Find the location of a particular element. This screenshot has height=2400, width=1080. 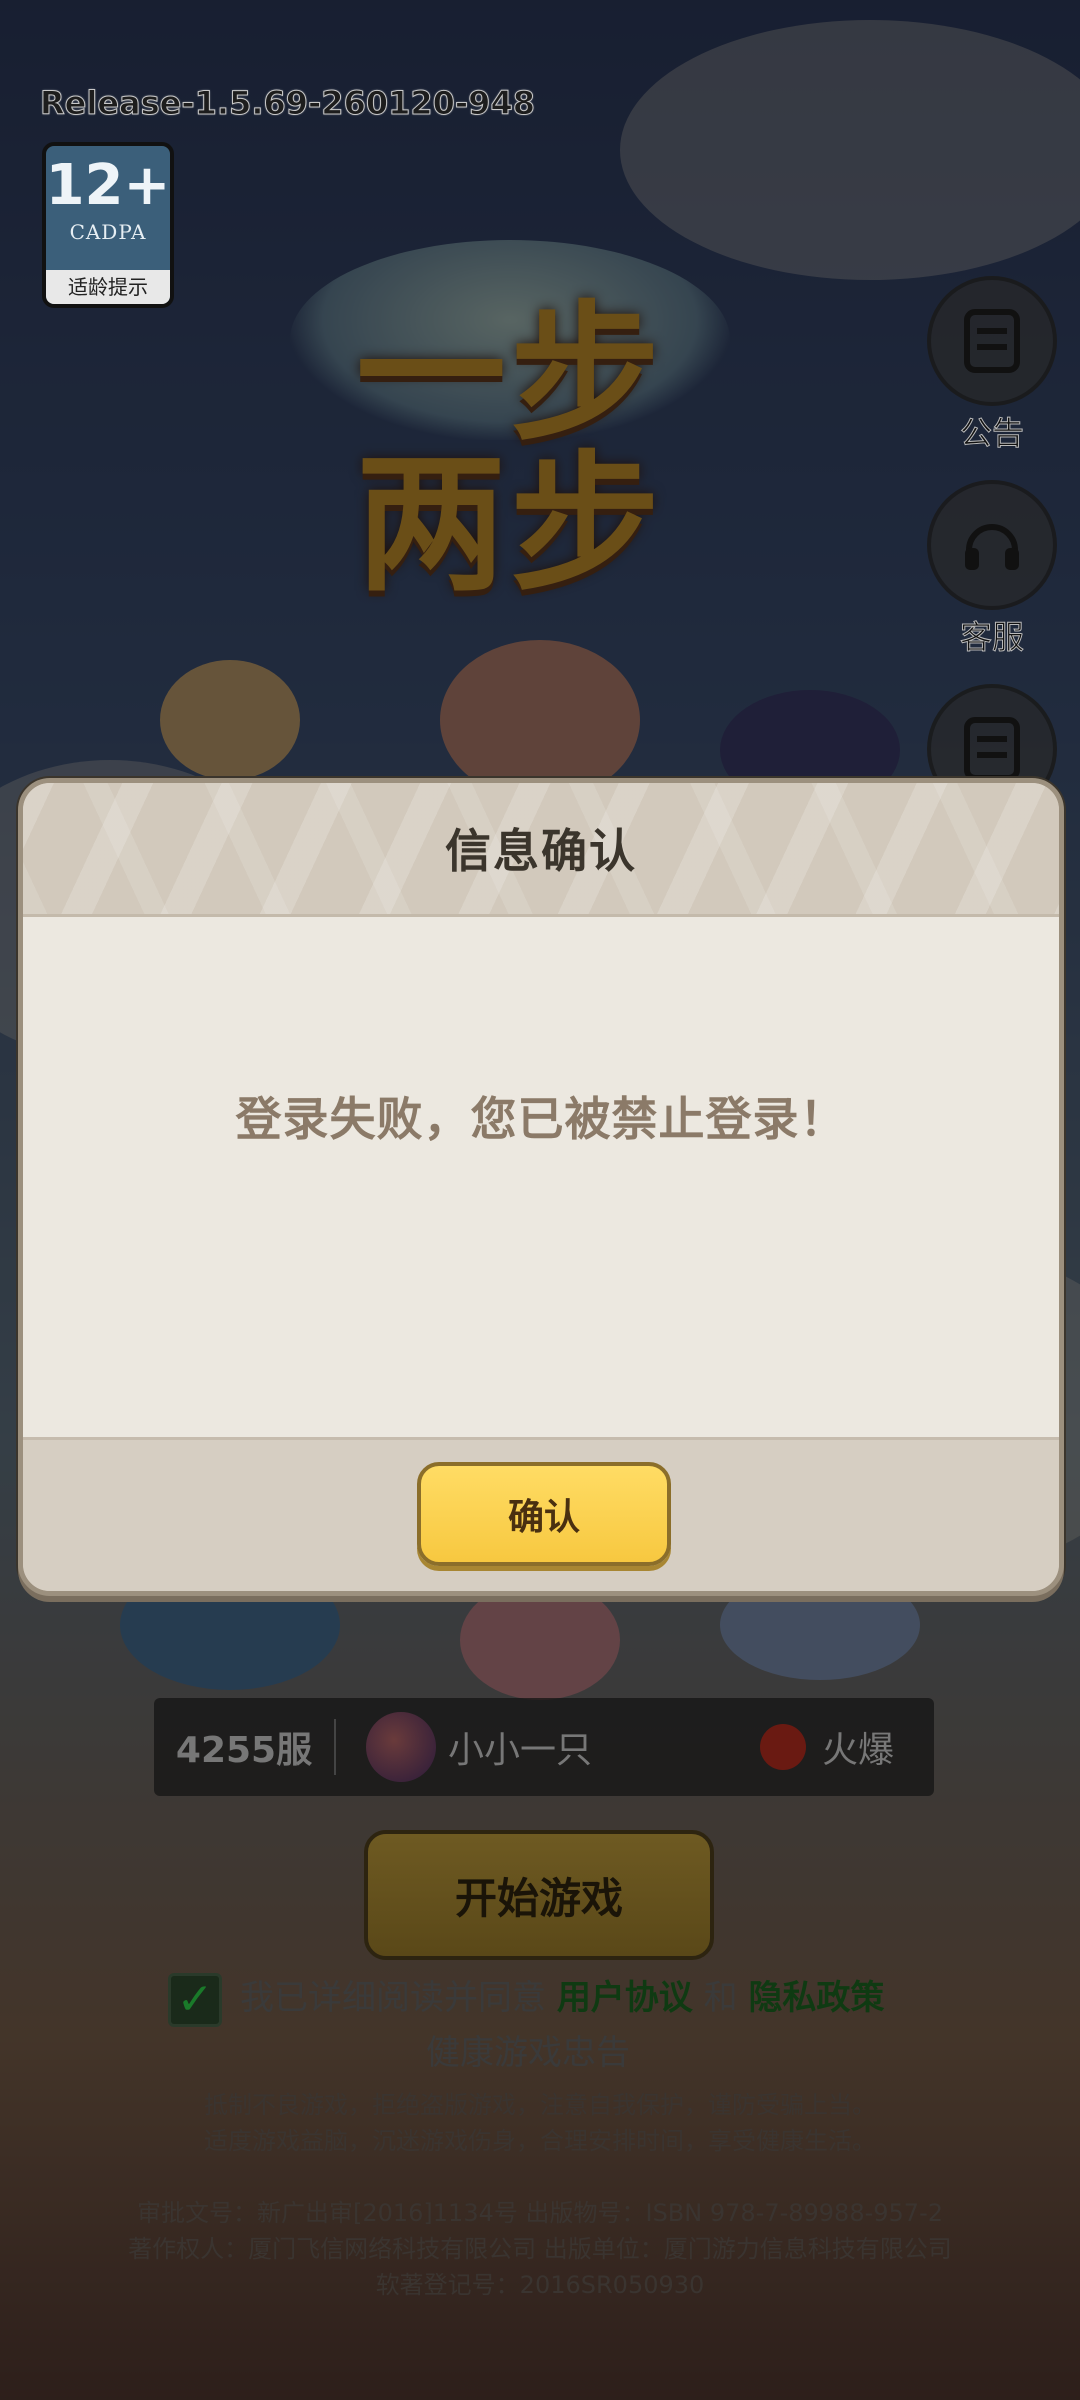

dialog-title: 信息确认 is located at coordinates (541, 851).